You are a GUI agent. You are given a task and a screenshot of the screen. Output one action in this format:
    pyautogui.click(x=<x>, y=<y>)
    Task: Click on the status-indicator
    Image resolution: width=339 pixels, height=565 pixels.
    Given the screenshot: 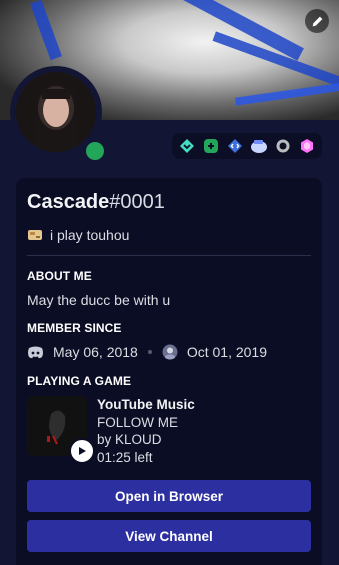 What is the action you would take?
    pyautogui.click(x=95, y=151)
    